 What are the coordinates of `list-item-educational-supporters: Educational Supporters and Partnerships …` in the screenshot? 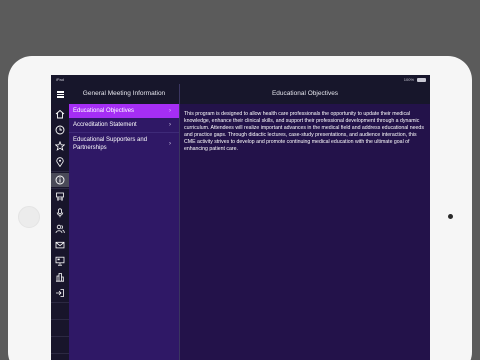 It's located at (124, 144).